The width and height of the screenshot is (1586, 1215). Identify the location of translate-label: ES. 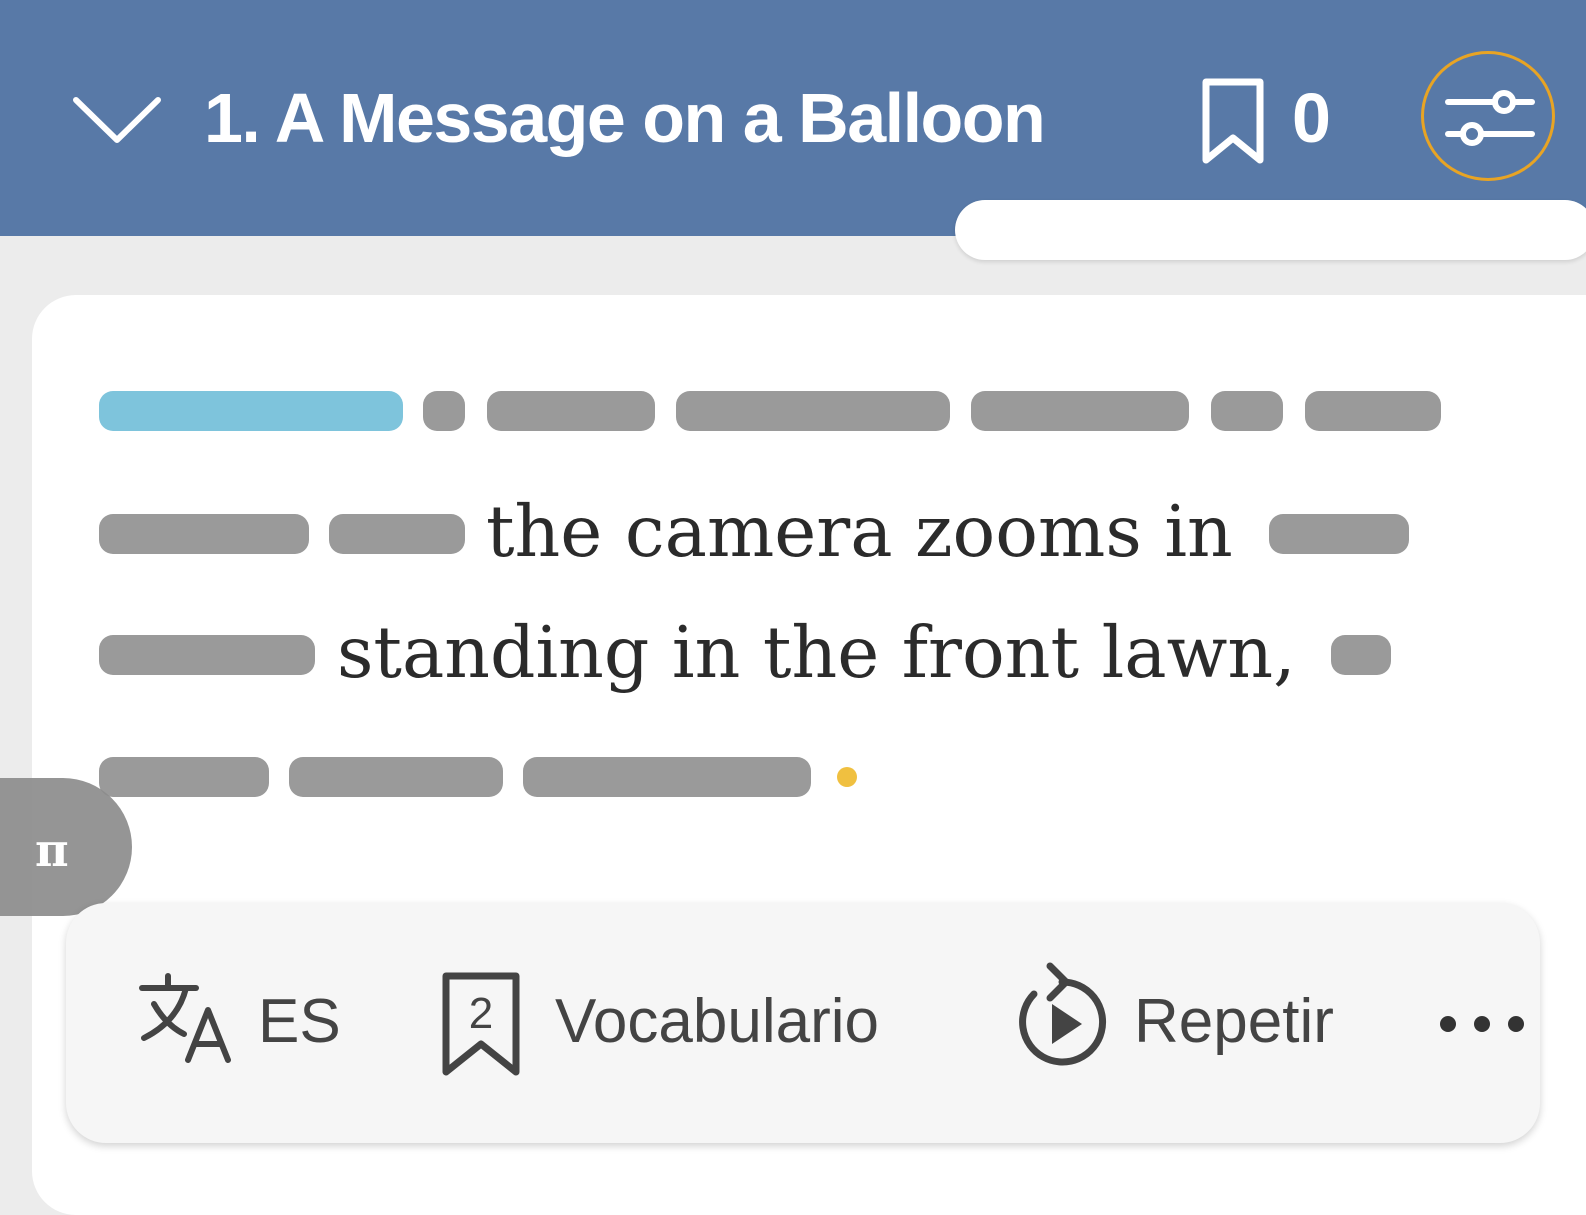
(299, 1021).